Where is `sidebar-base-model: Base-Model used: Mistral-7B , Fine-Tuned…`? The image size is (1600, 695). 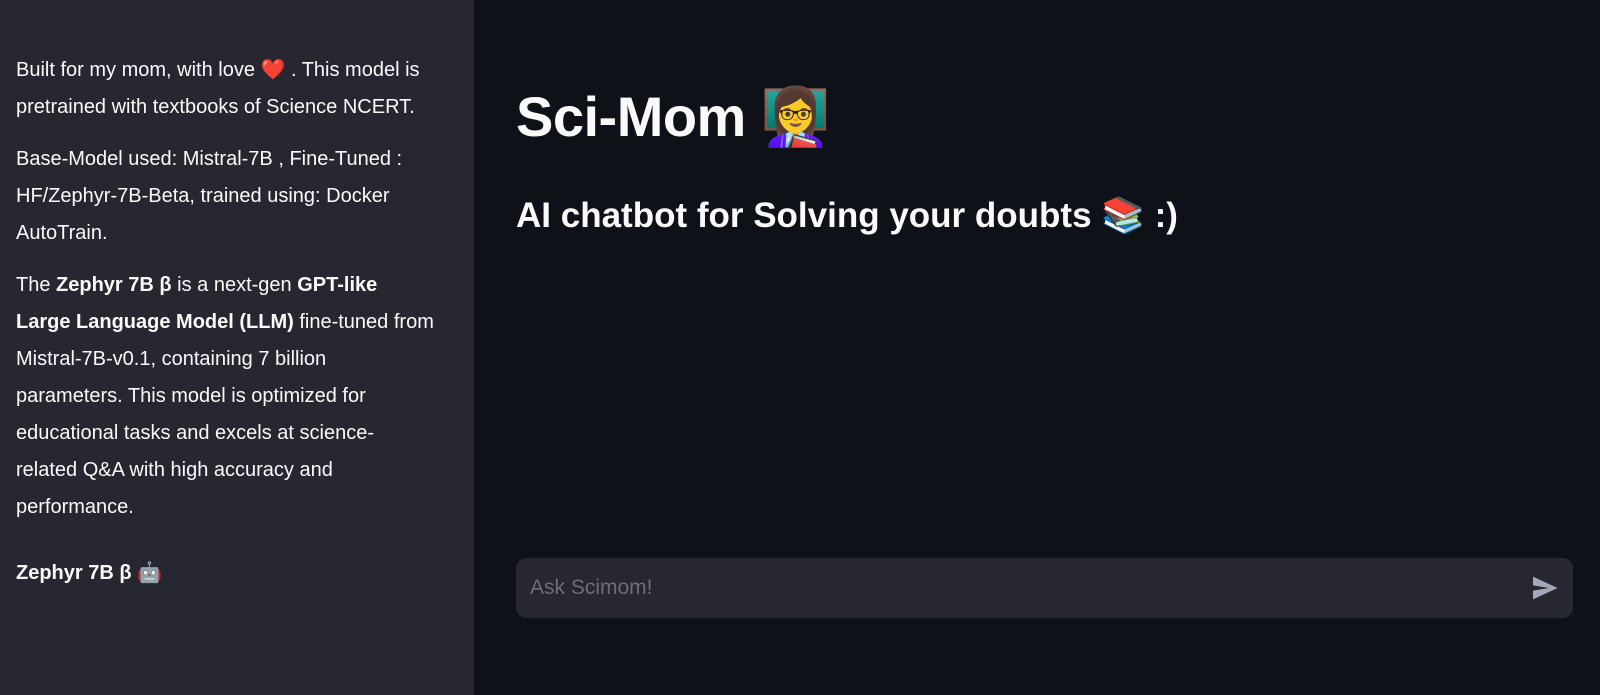
sidebar-base-model: Base-Model used: Mistral-7B , Fine-Tuned… is located at coordinates (209, 196).